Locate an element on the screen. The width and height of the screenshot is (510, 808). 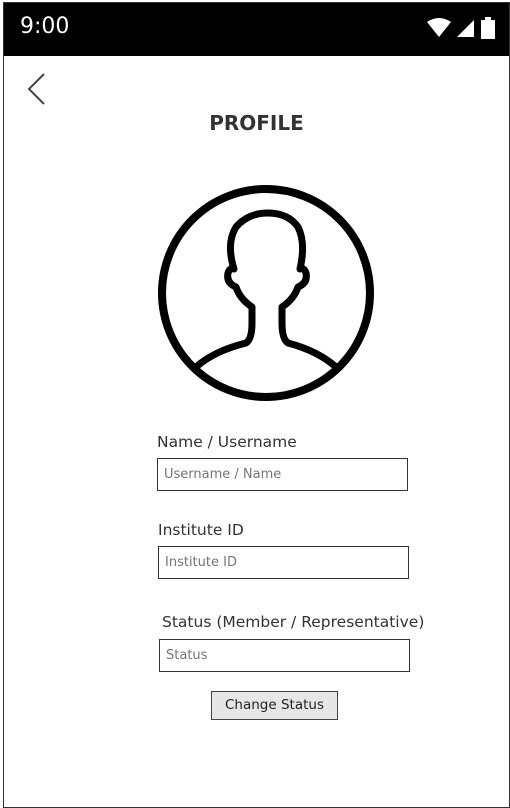
back-button is located at coordinates (38, 89).